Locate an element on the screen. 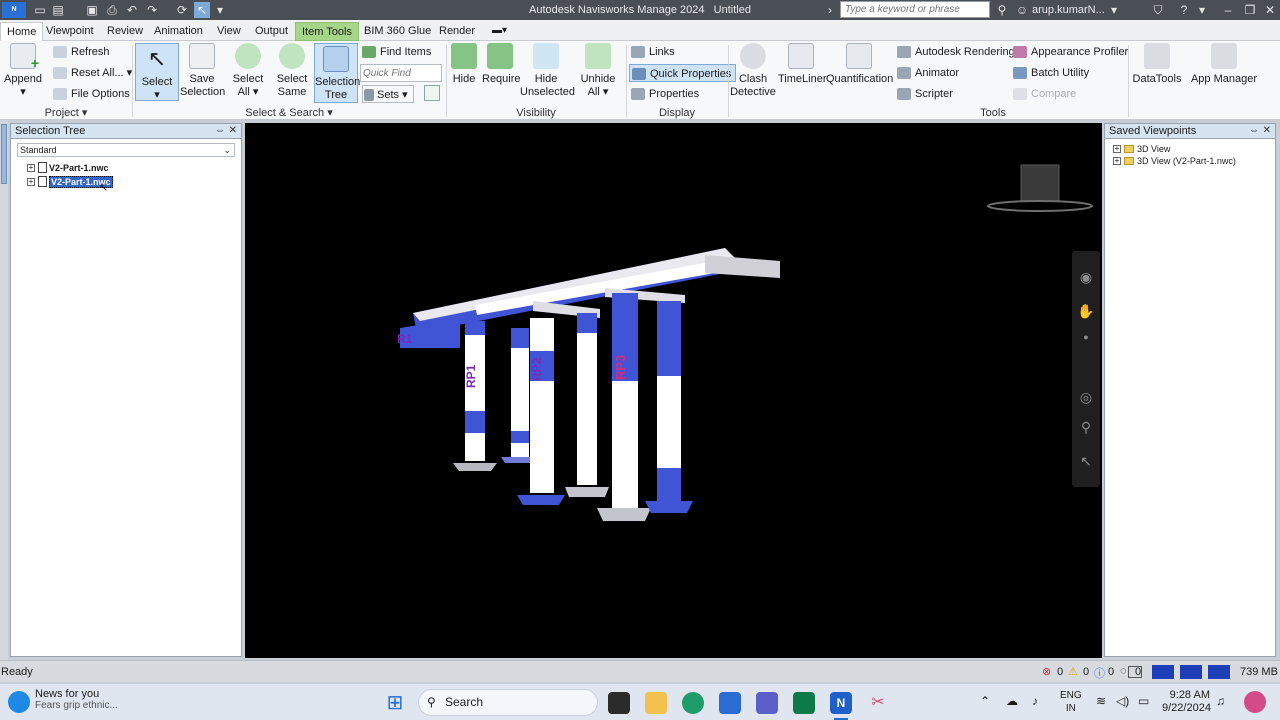 This screenshot has height=720, width=1280. selection-tree-button: Selection Tree is located at coordinates (337, 73).